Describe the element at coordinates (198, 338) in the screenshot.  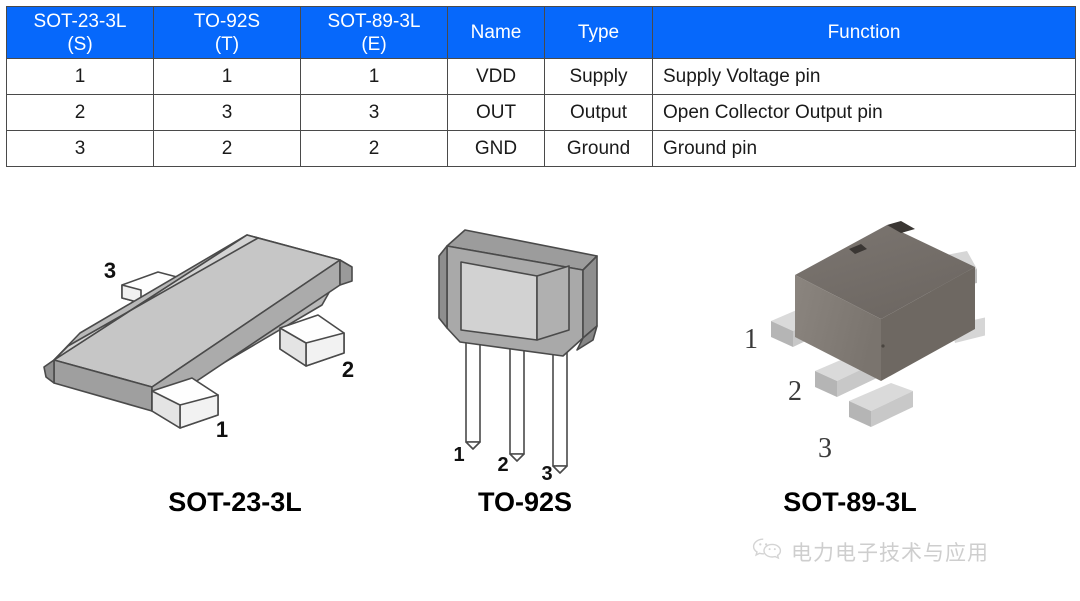
I see `sot-23-3l-svg: 3 1 2` at that location.